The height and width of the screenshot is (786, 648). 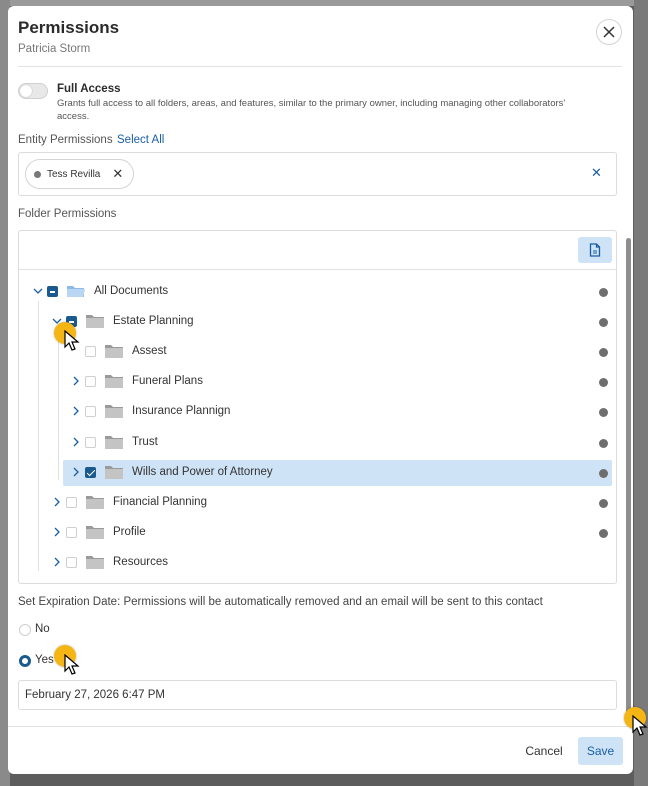 I want to click on tree-row: Assest, so click(x=317, y=352).